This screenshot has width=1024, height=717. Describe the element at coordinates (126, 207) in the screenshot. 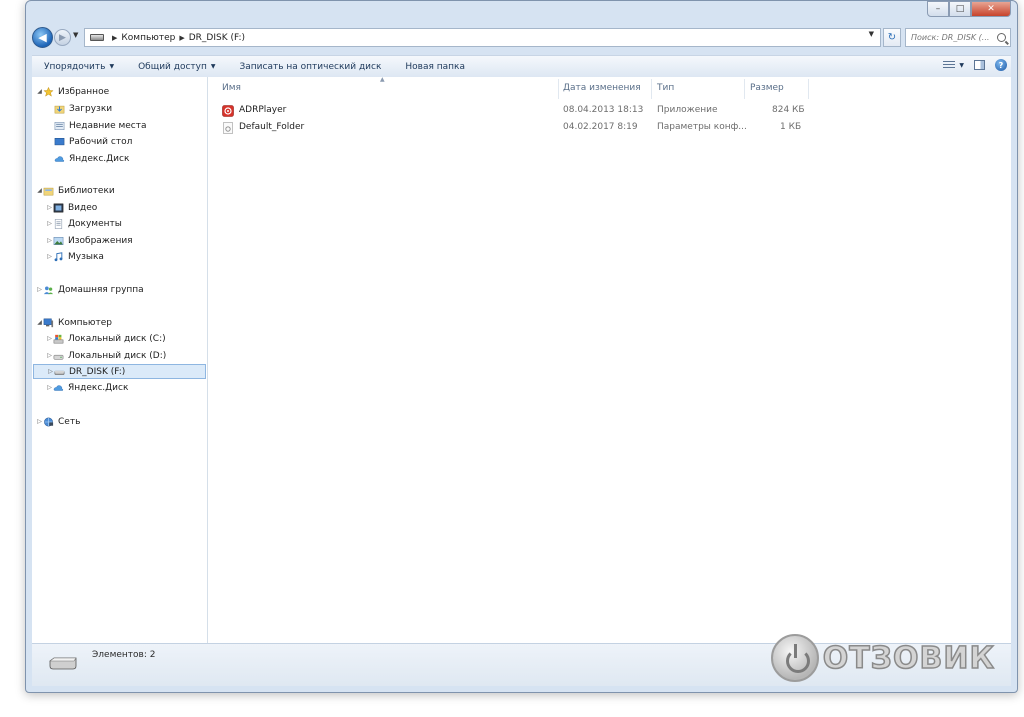

I see `nav-video: ▷ Видео` at that location.